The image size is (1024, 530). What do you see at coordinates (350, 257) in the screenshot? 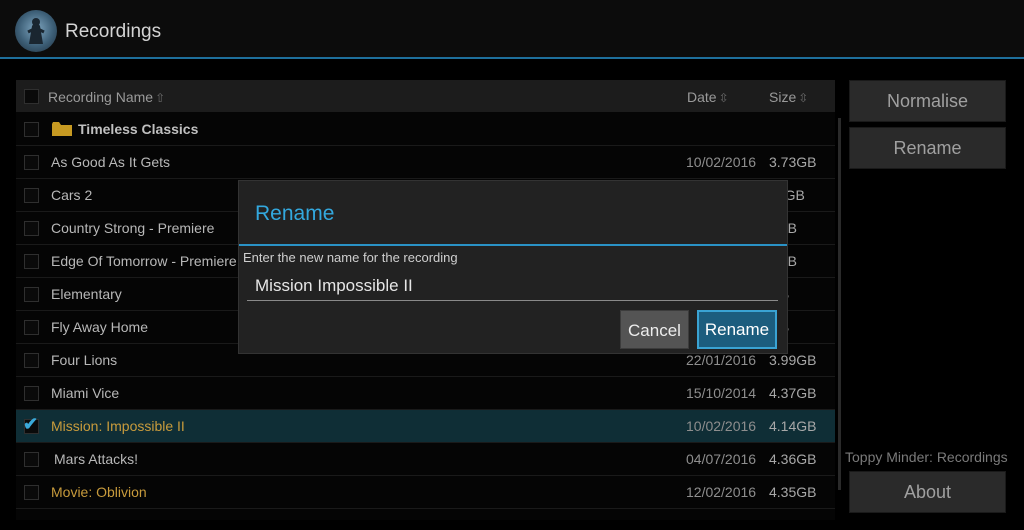
I see `dialog-prompt: Enter the new name for the recording` at bounding box center [350, 257].